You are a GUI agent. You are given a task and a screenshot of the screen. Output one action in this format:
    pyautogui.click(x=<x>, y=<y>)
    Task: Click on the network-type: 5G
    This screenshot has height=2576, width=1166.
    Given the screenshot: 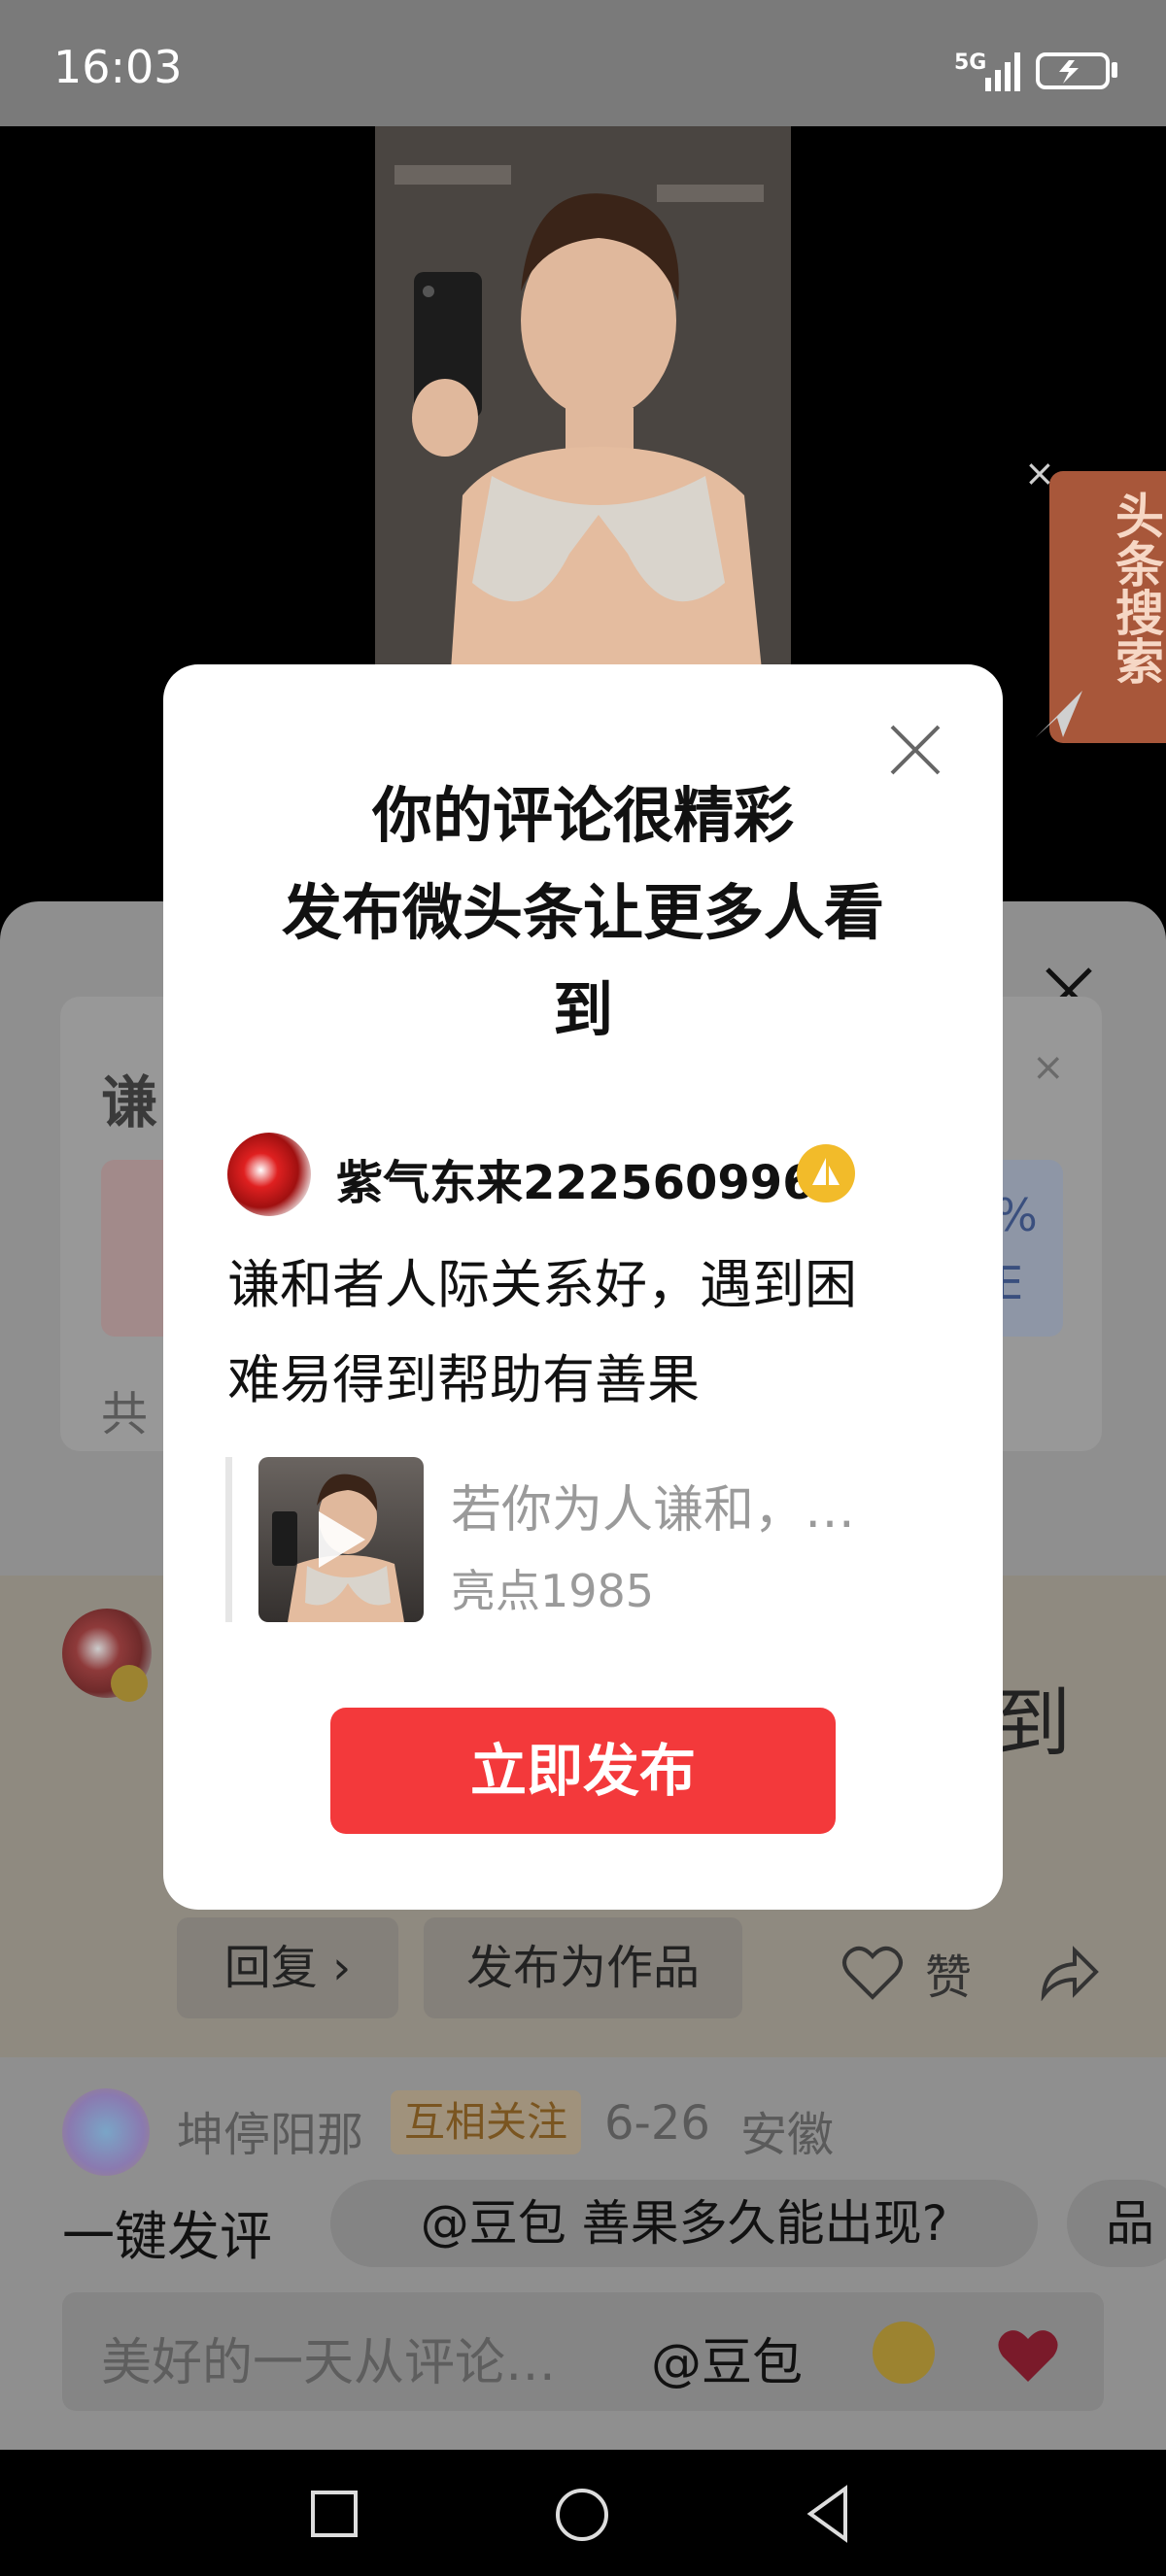 What is the action you would take?
    pyautogui.click(x=970, y=63)
    